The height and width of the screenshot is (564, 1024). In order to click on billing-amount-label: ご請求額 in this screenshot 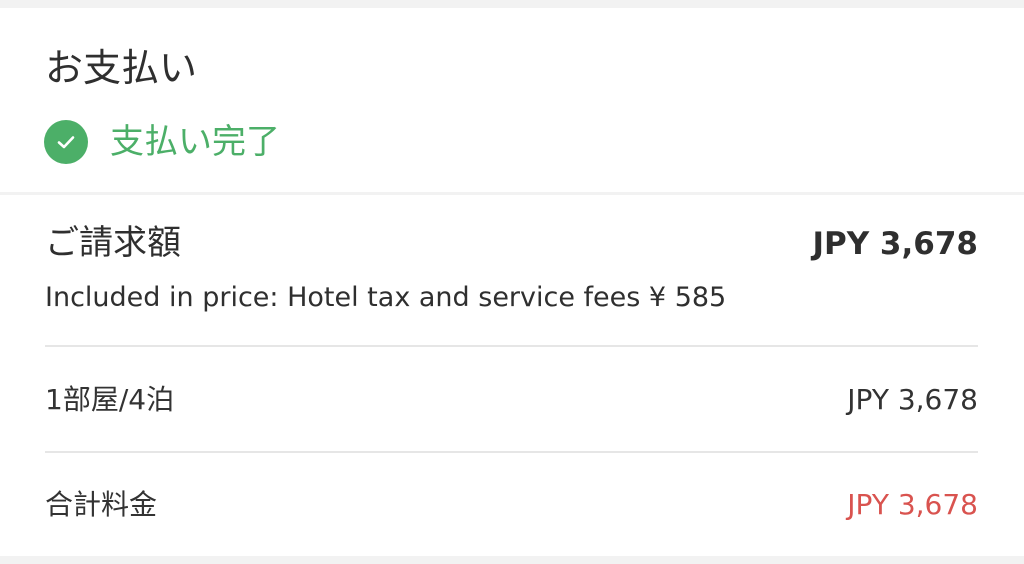, I will do `click(113, 243)`.